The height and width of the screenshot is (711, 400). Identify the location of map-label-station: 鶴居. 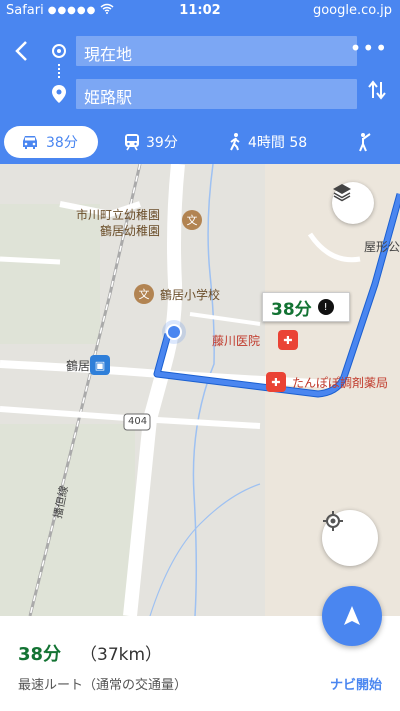
(78, 366).